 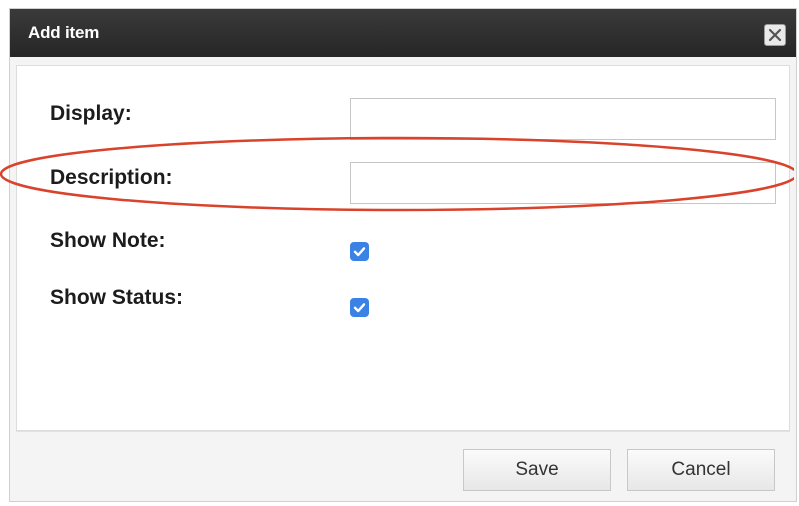 I want to click on show-note-checkbox, so click(x=359, y=251).